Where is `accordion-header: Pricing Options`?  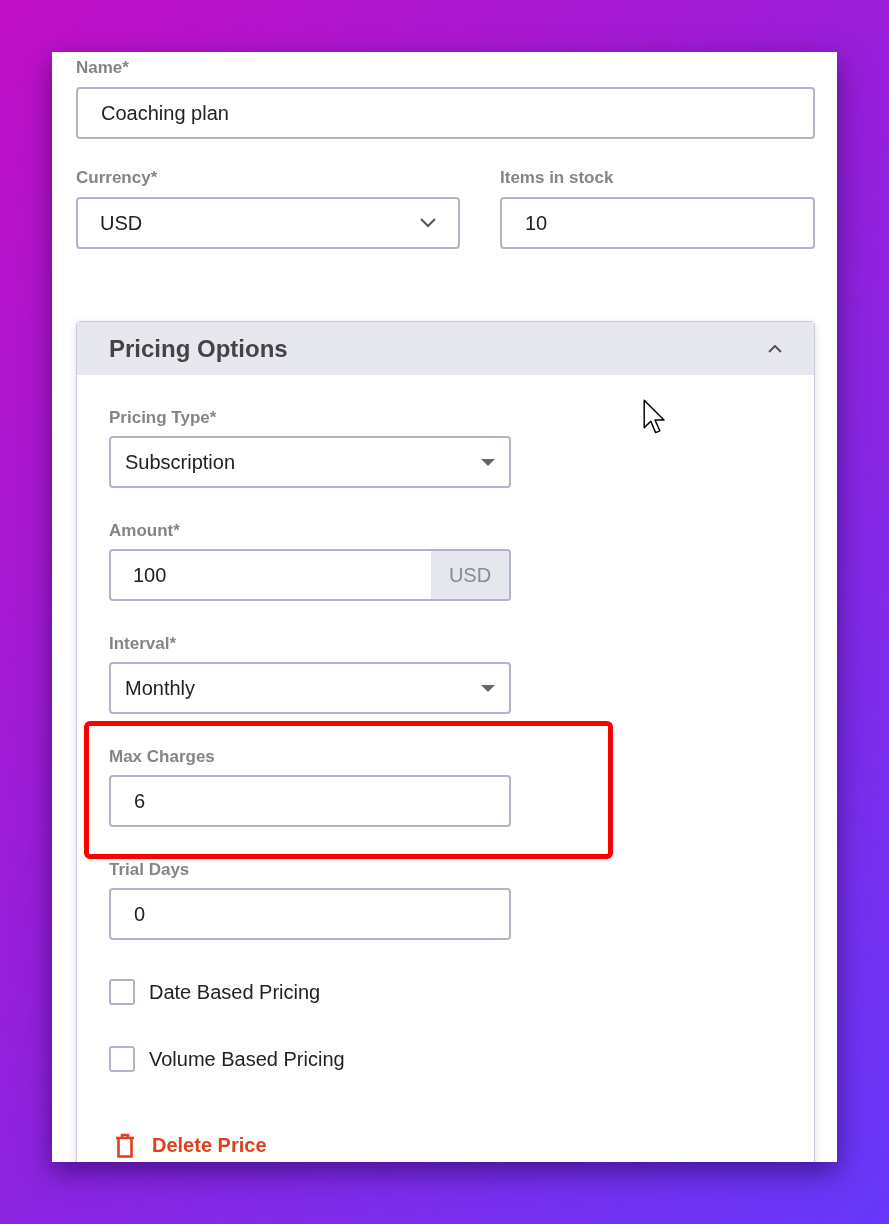 accordion-header: Pricing Options is located at coordinates (445, 348).